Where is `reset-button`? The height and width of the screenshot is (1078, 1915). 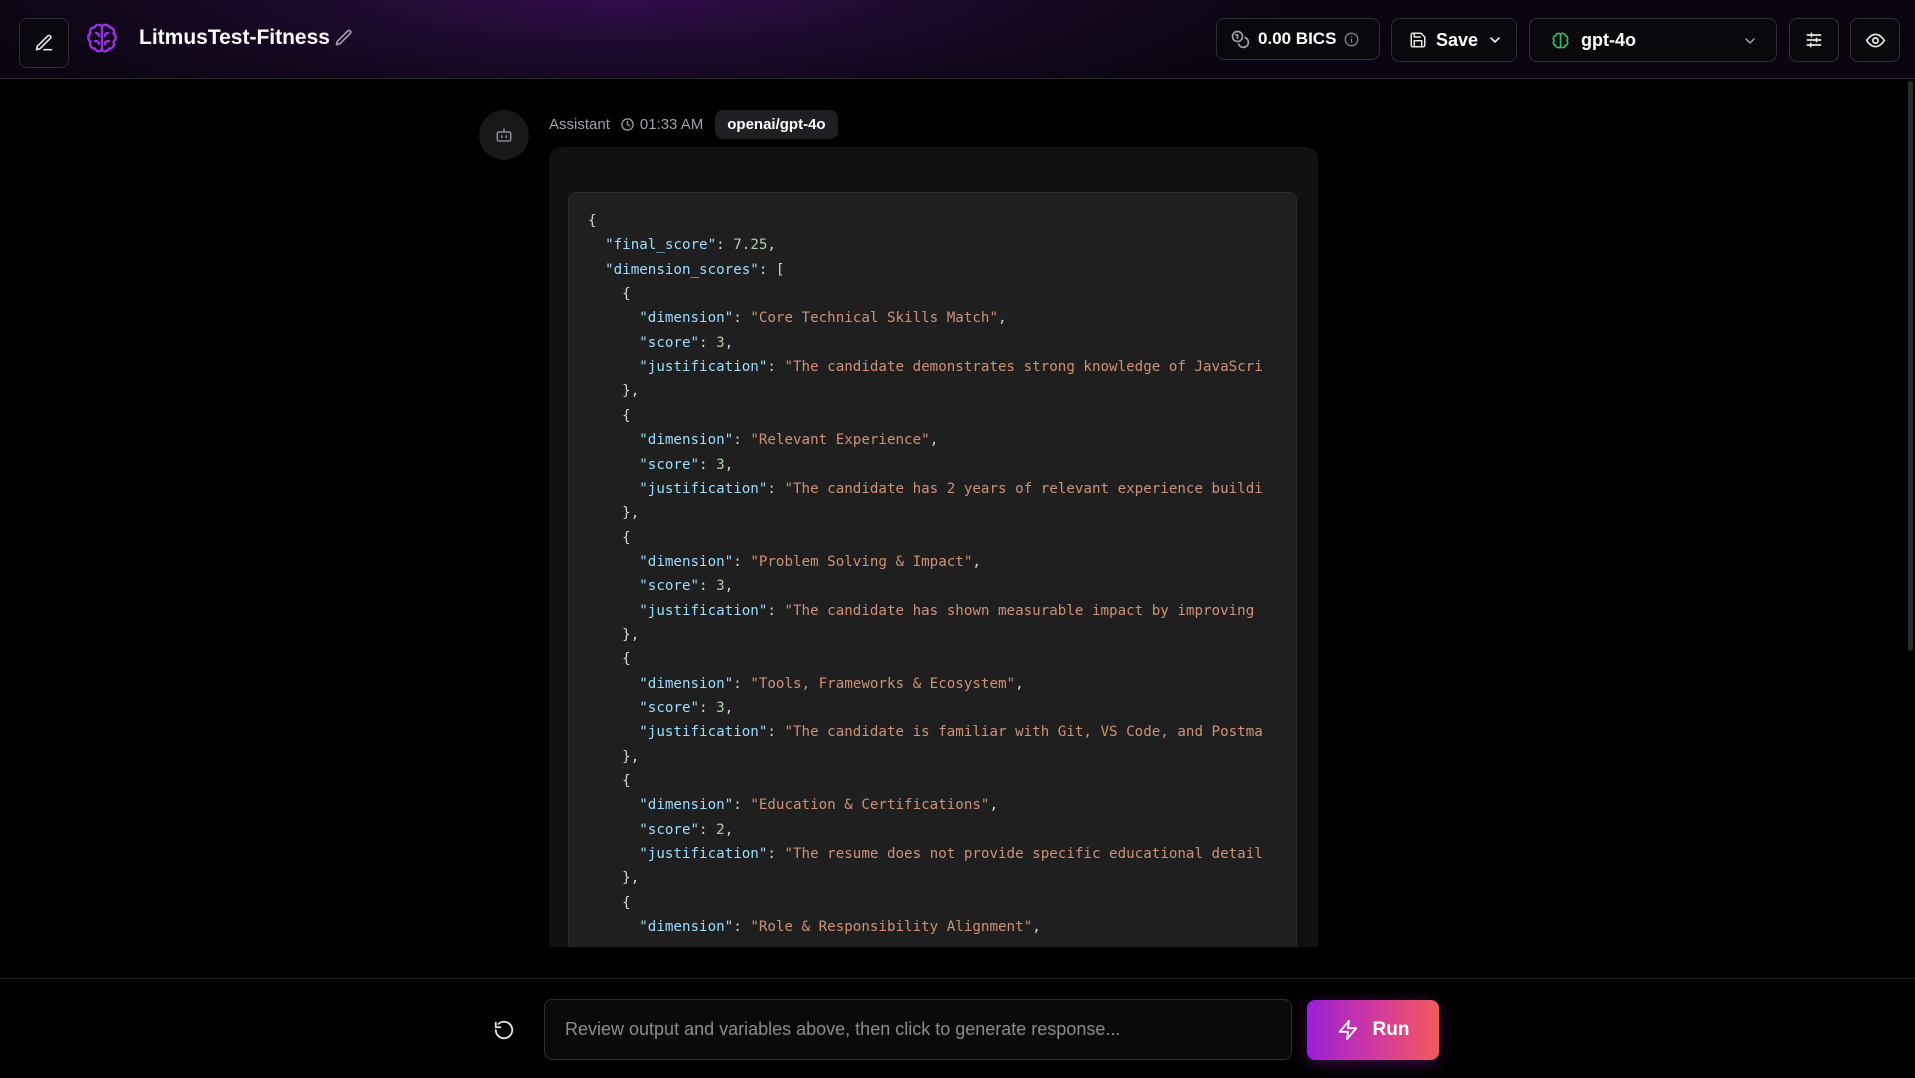 reset-button is located at coordinates (504, 1030).